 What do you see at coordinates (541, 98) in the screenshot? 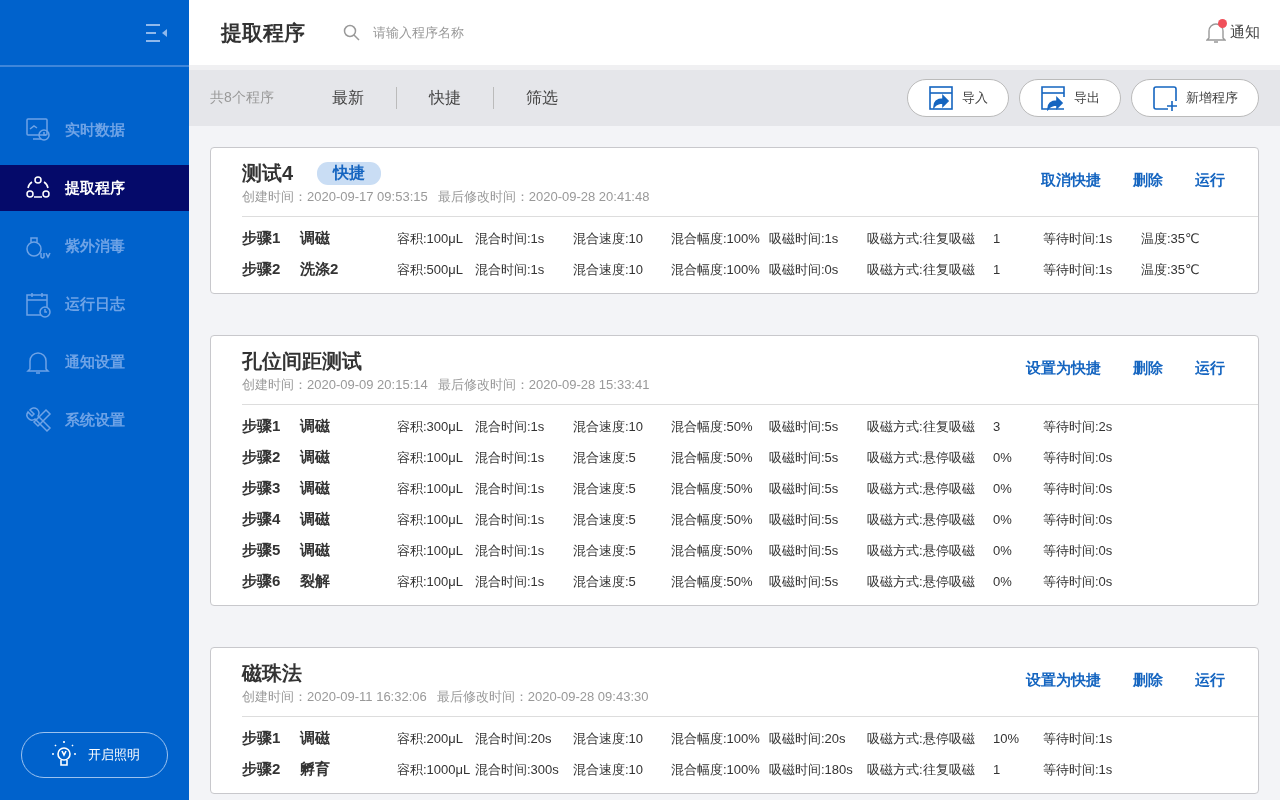
I see `filter-tab: 筛选` at bounding box center [541, 98].